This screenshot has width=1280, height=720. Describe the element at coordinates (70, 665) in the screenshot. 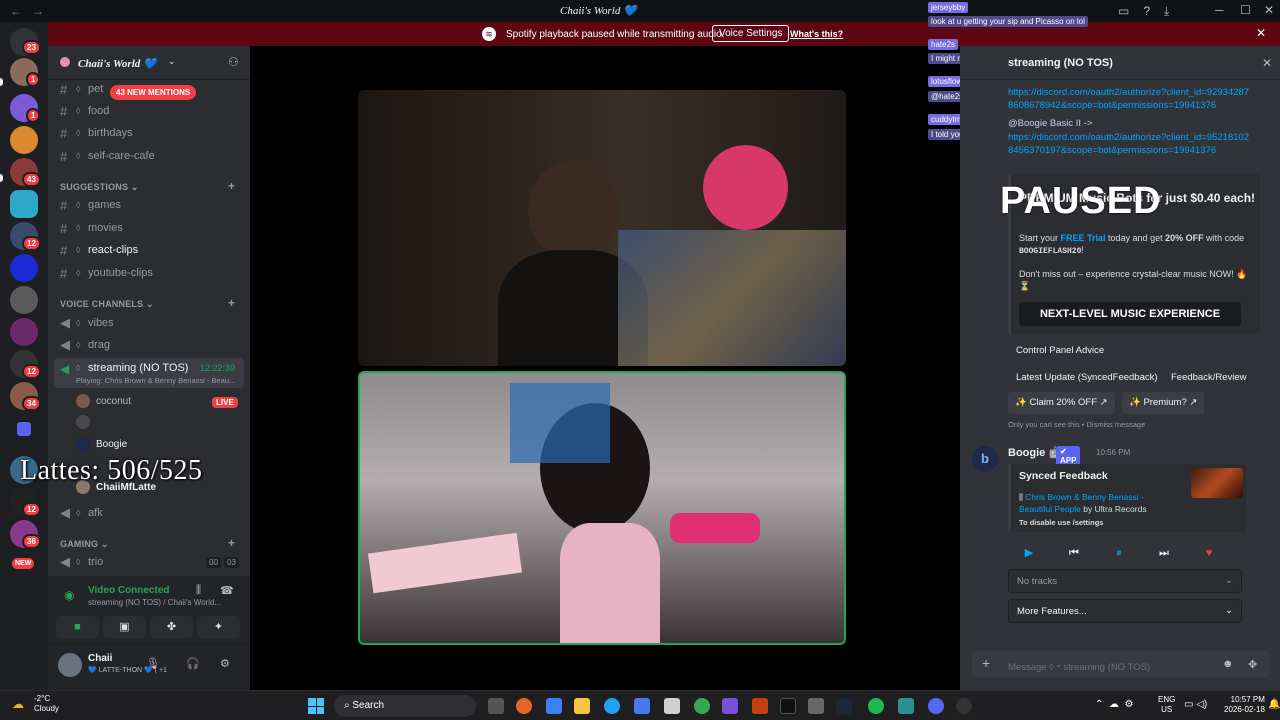

I see `avatar` at that location.